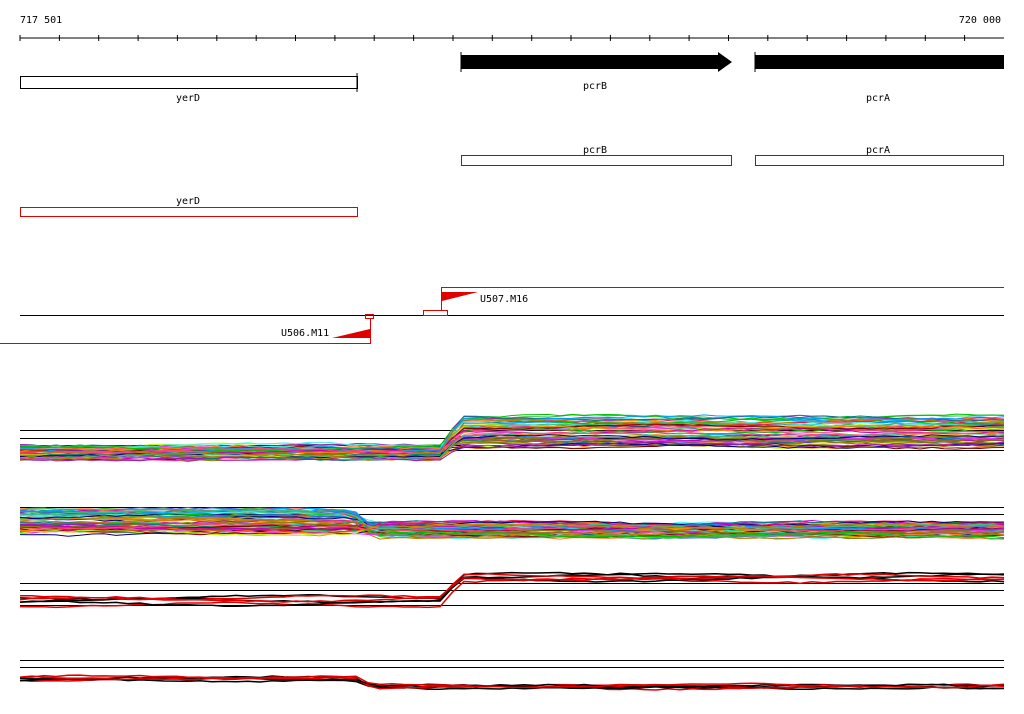 The height and width of the screenshot is (714, 1024). What do you see at coordinates (596, 72) in the screenshot?
I see `gene-pcrB: pcrB` at bounding box center [596, 72].